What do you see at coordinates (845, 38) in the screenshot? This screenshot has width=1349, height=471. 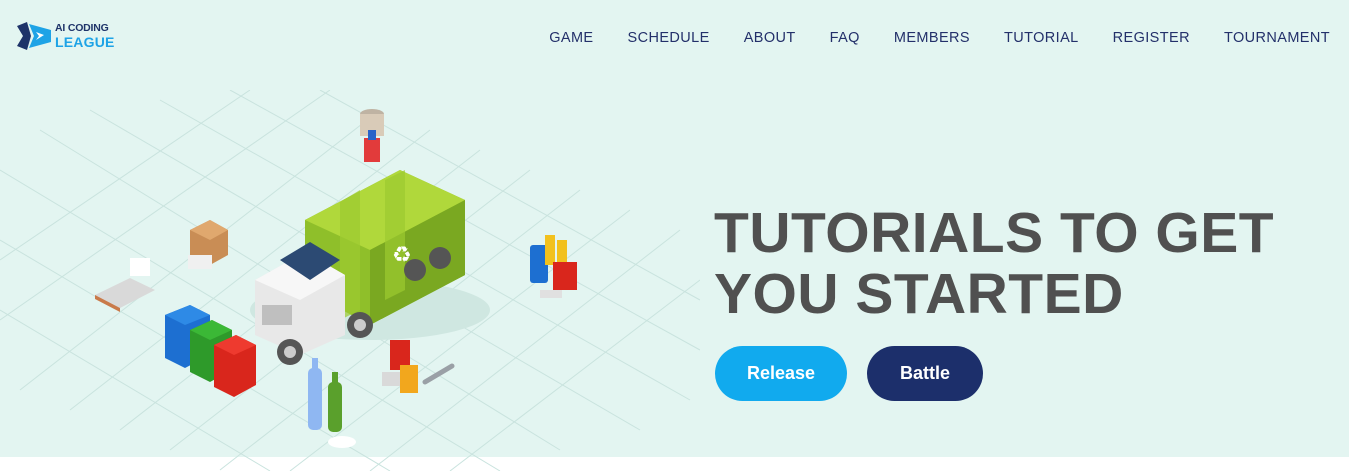 I see `nav-faq: FAQ` at bounding box center [845, 38].